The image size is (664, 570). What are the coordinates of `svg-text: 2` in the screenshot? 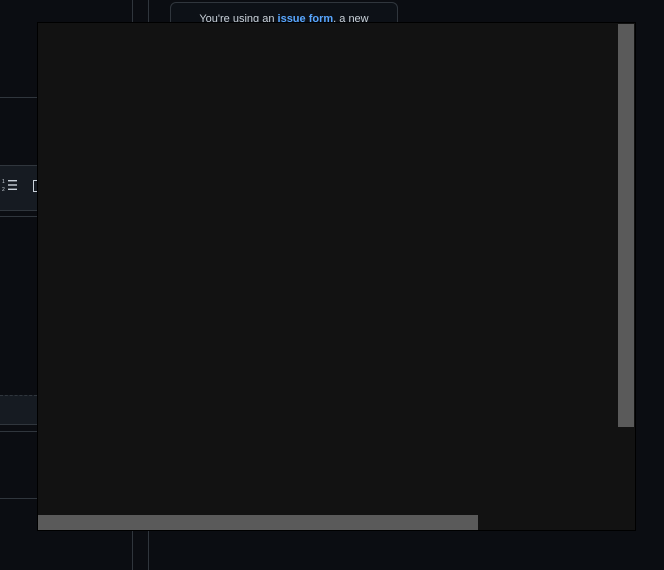 It's located at (3, 189).